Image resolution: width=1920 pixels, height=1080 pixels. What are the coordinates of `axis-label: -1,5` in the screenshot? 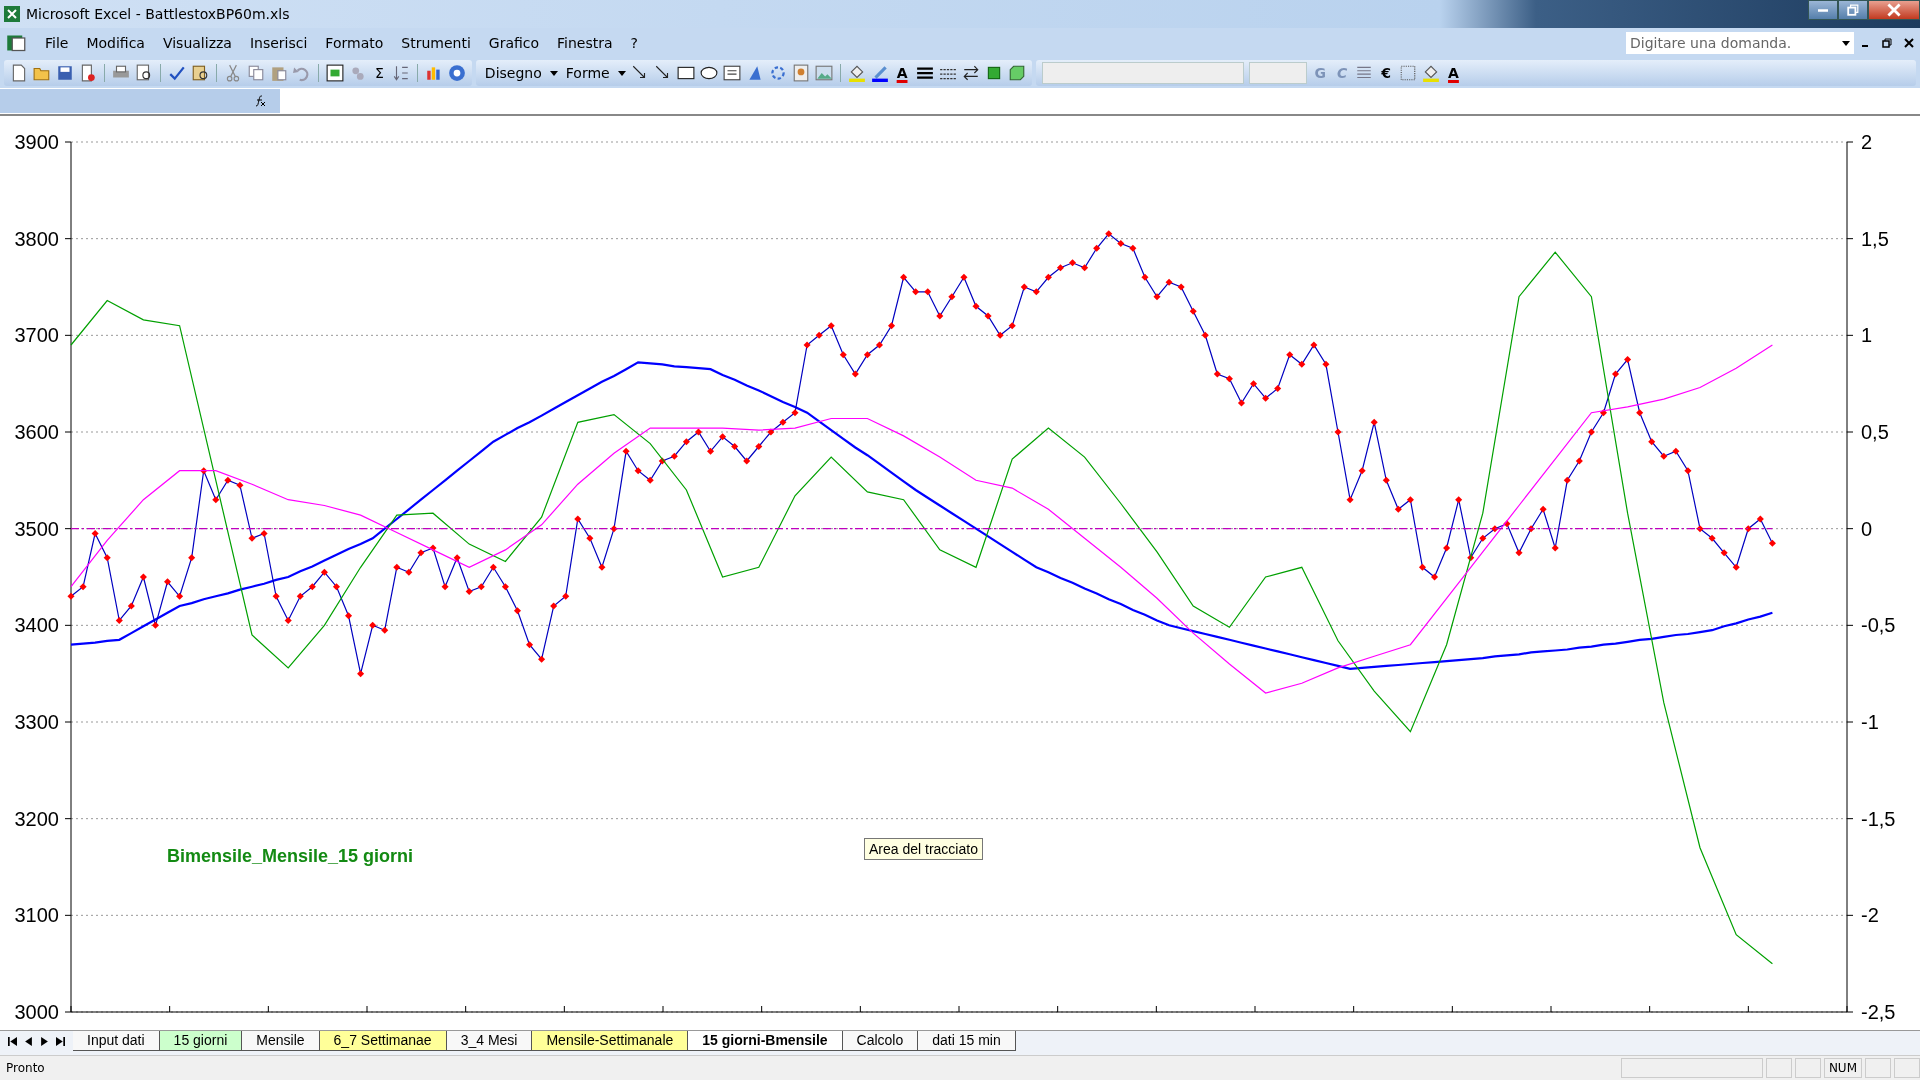 It's located at (1878, 818).